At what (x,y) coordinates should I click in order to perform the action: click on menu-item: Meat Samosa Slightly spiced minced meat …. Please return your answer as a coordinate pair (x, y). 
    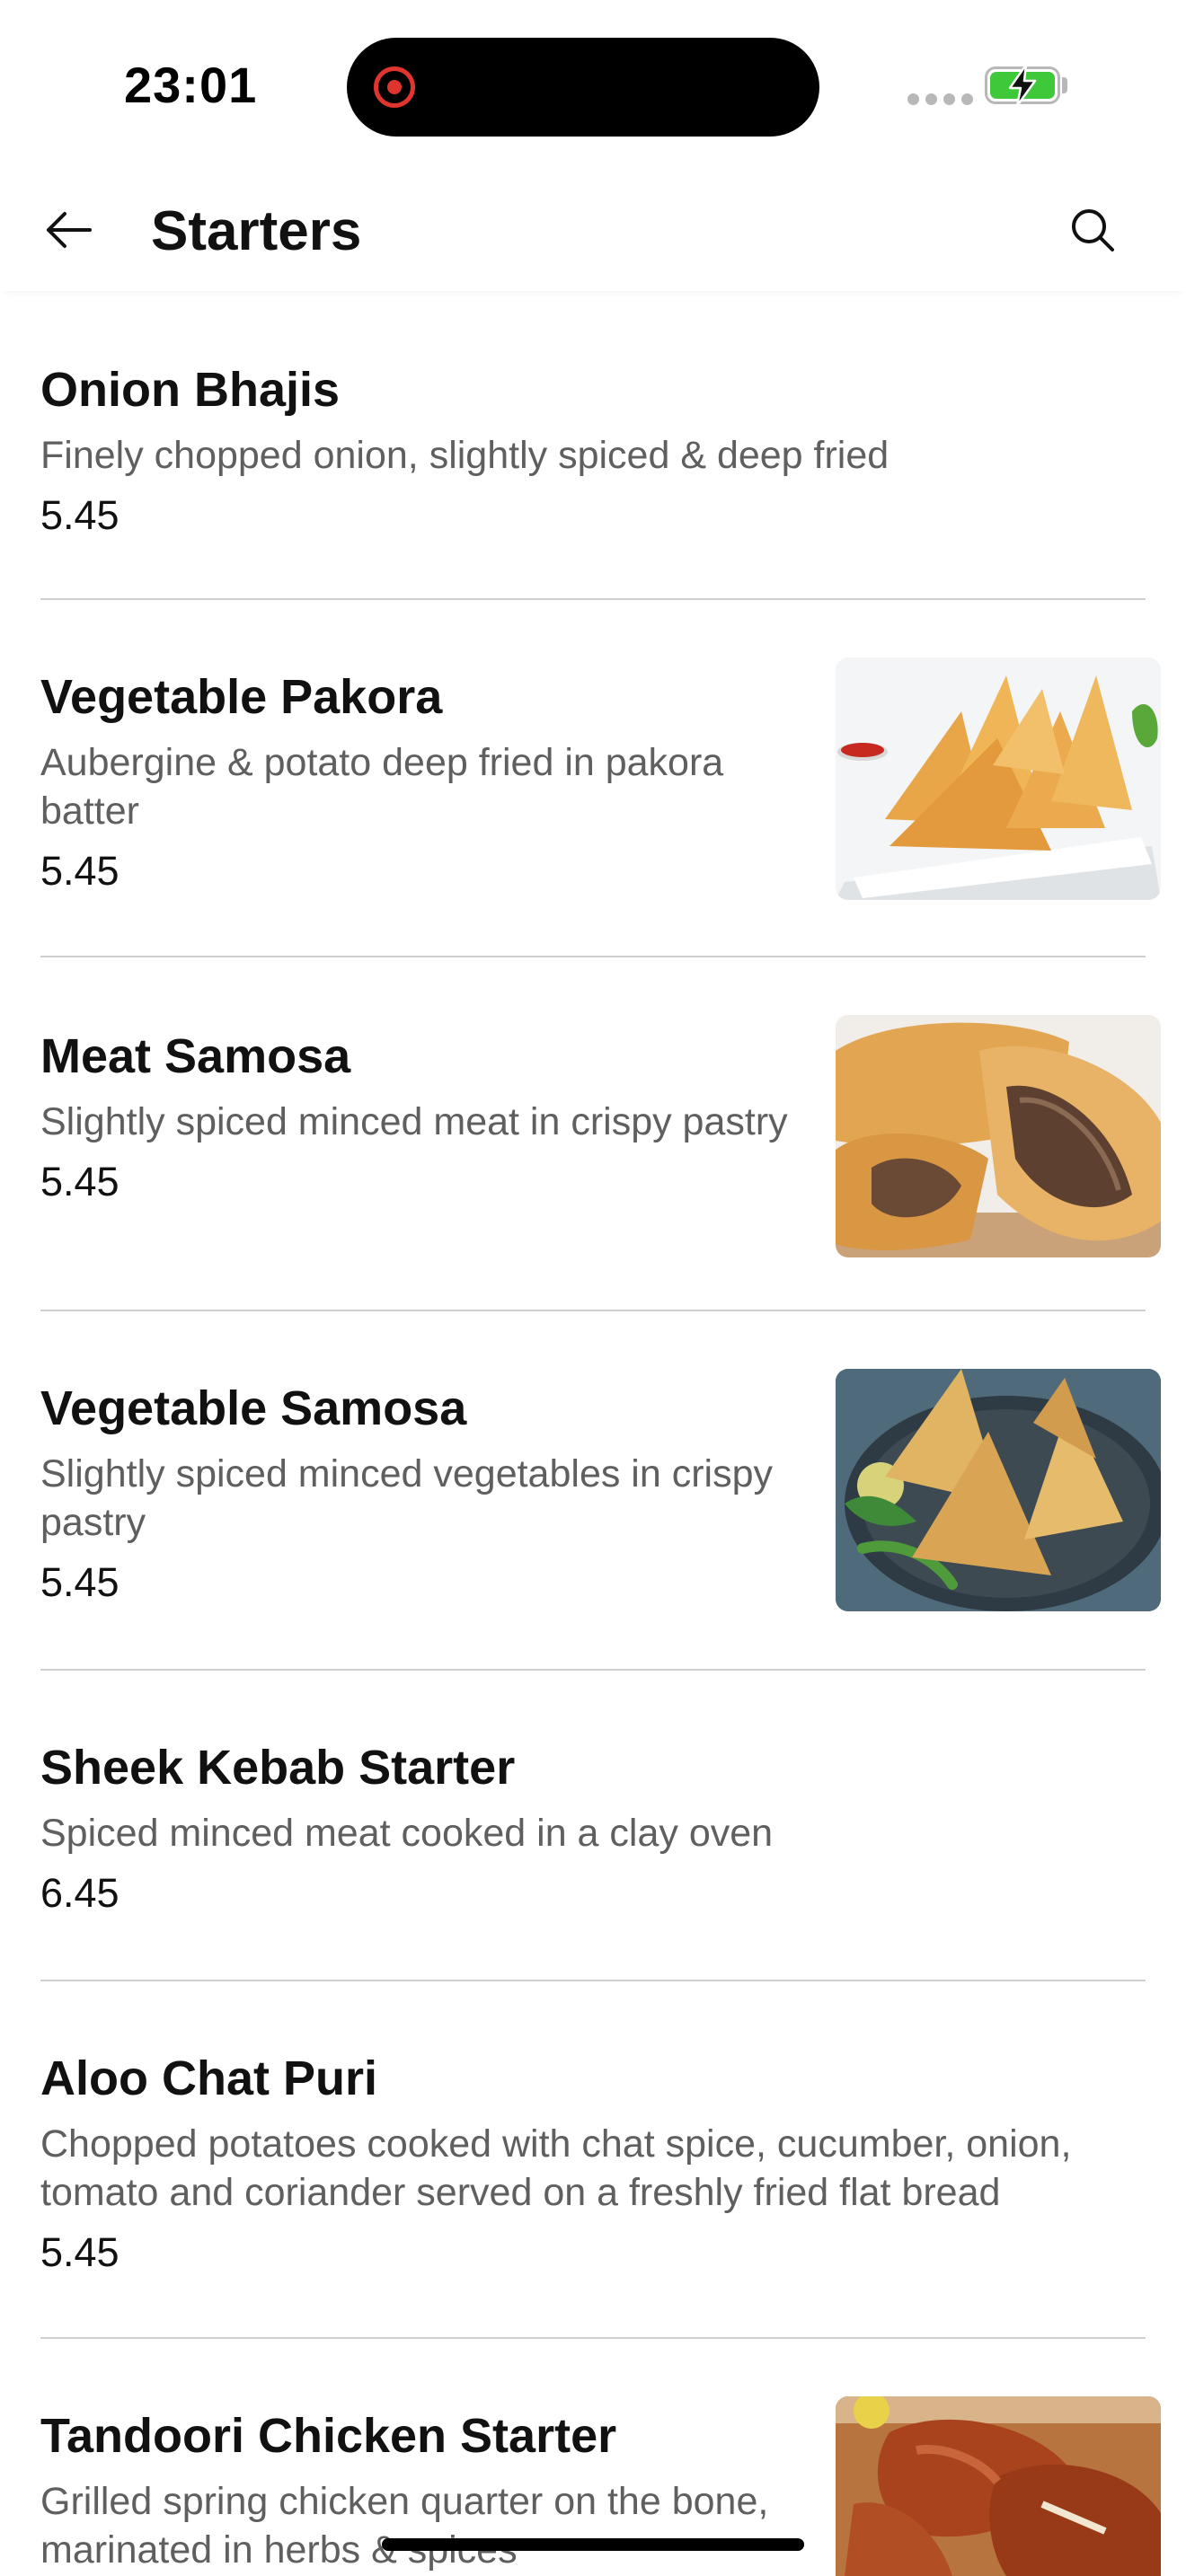
    Looking at the image, I should click on (600, 1150).